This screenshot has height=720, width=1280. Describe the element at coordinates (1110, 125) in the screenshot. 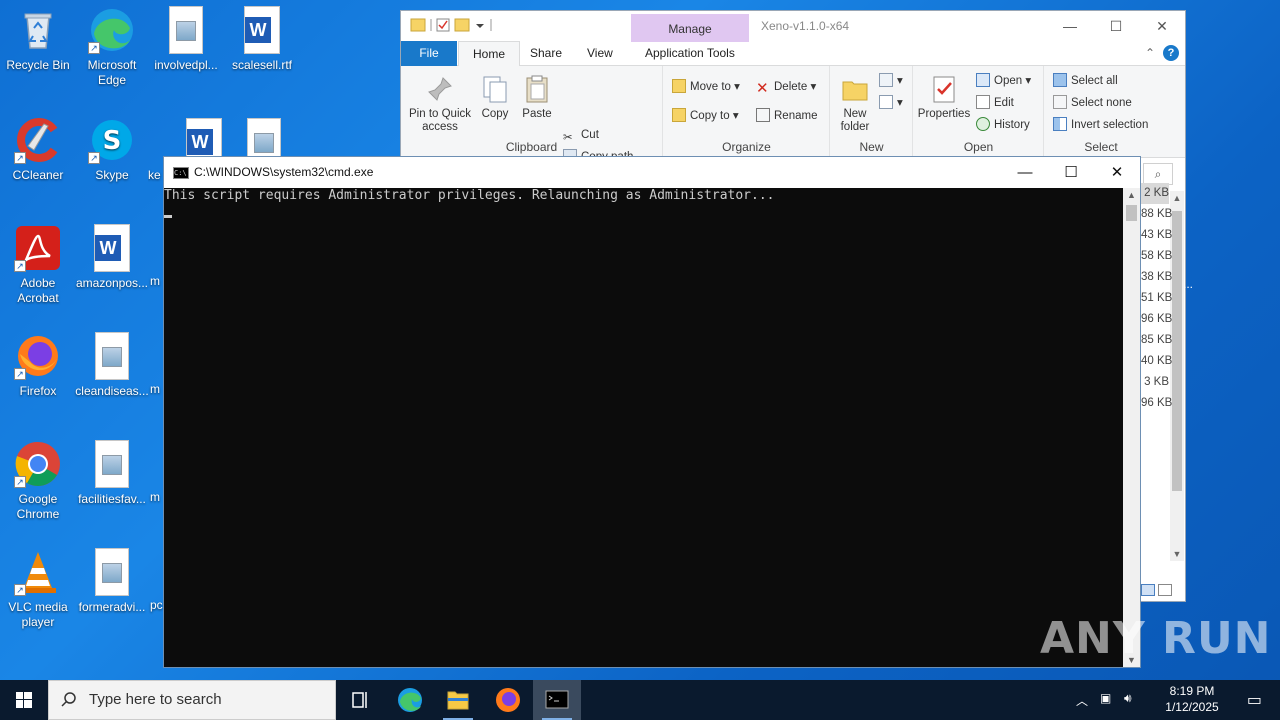

I see `invert-selection-label: Invert selection` at that location.